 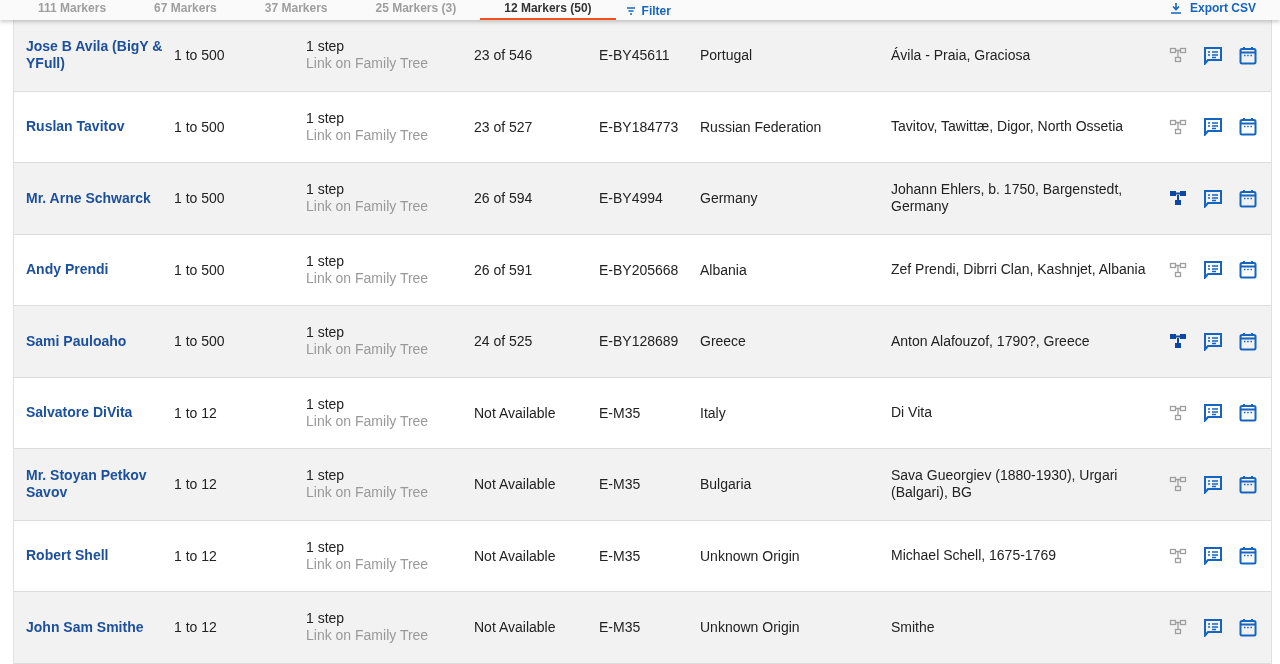 I want to click on member-link: John Sam Smithe, so click(x=100, y=627).